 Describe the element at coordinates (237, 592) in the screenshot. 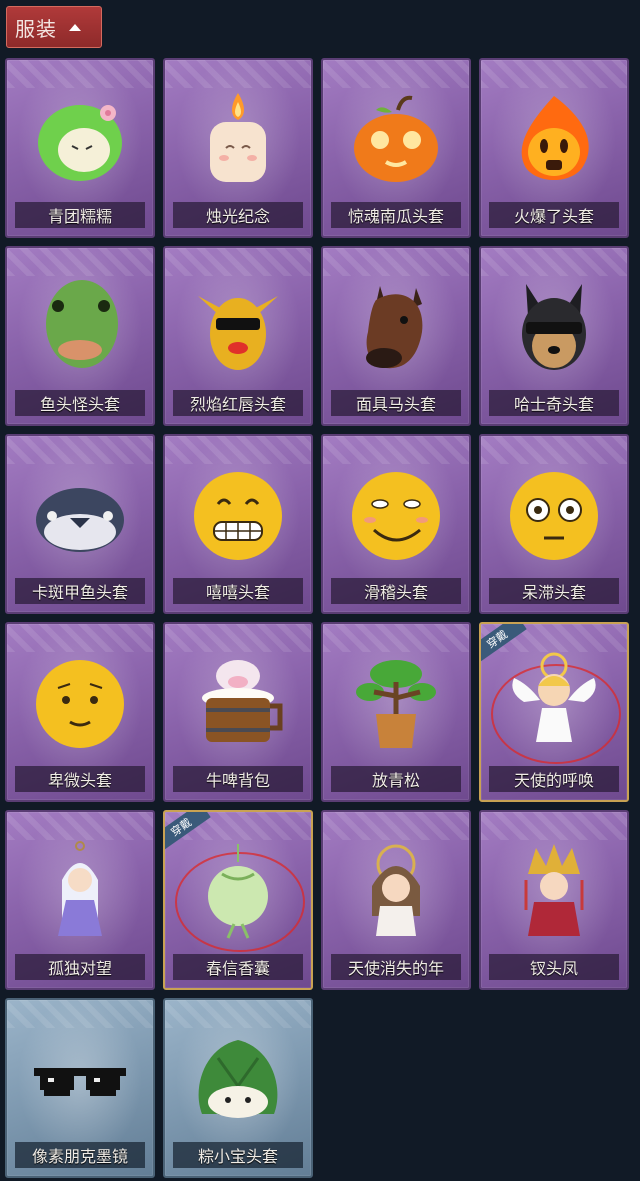

I see `costume-name: 嘻嘻头套` at that location.